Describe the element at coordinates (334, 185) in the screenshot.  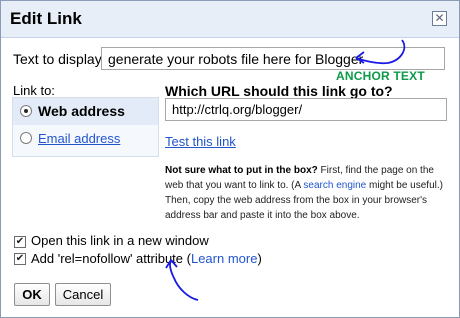
I see `search-engine-link: search engine` at that location.